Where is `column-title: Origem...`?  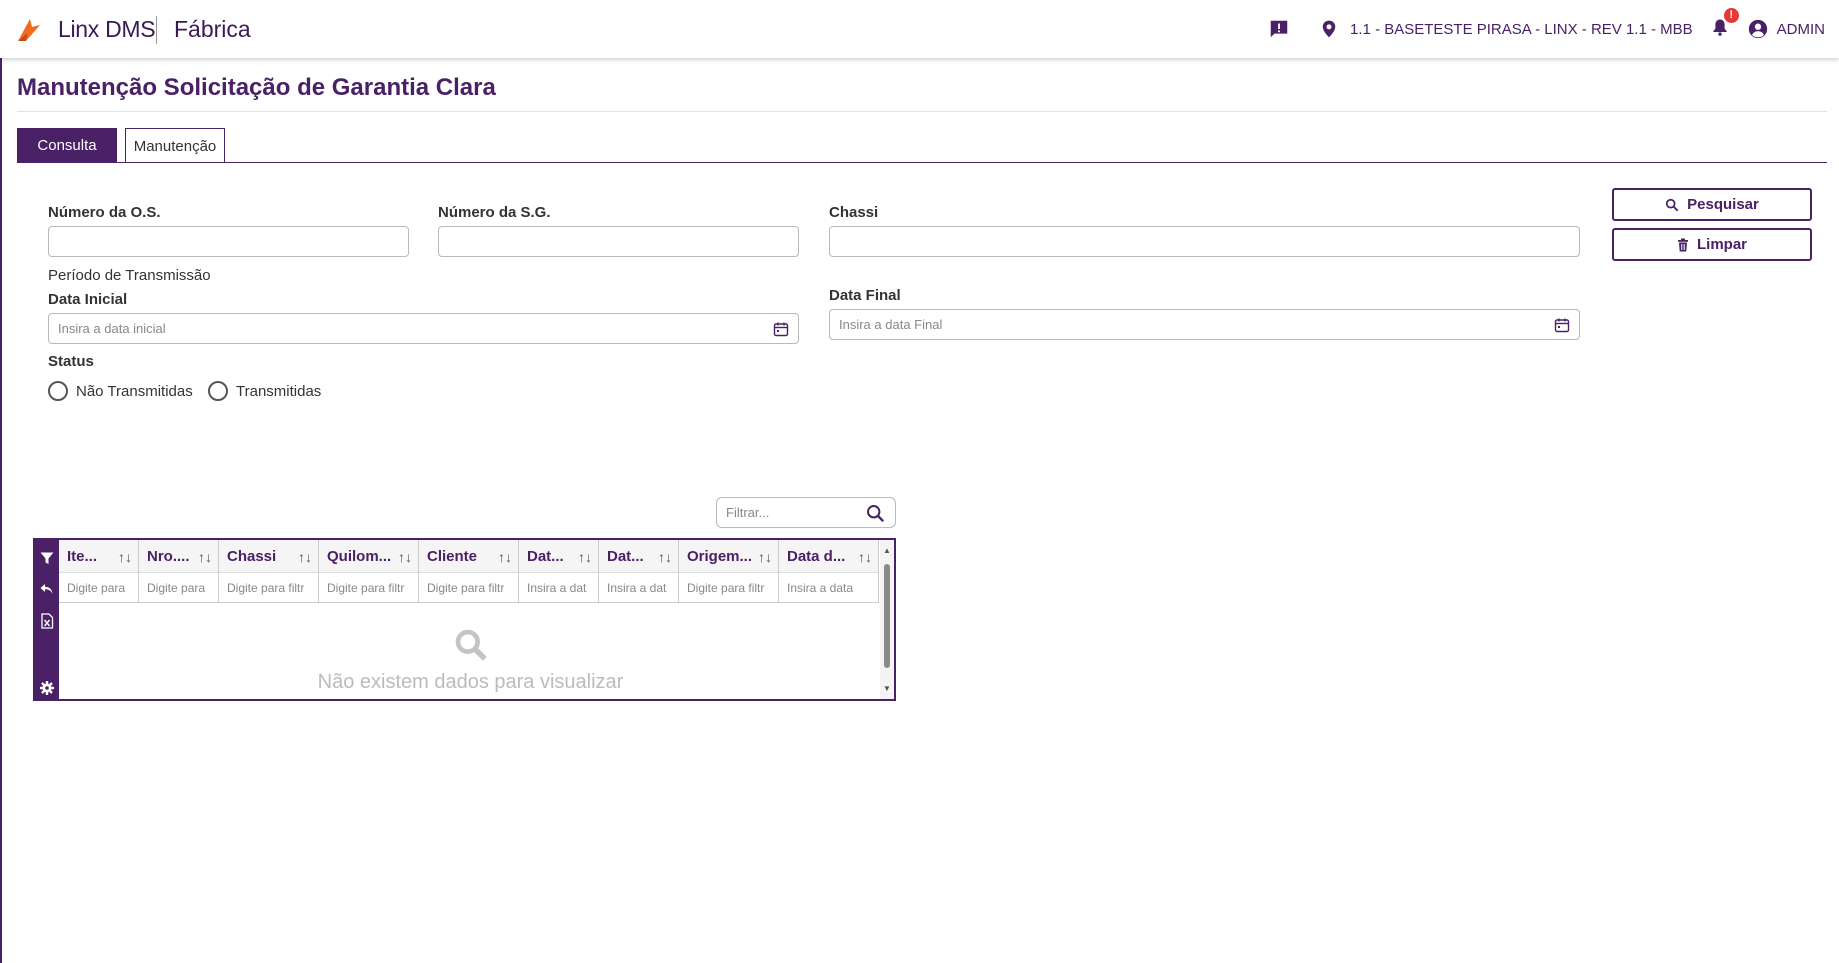
column-title: Origem... is located at coordinates (720, 556).